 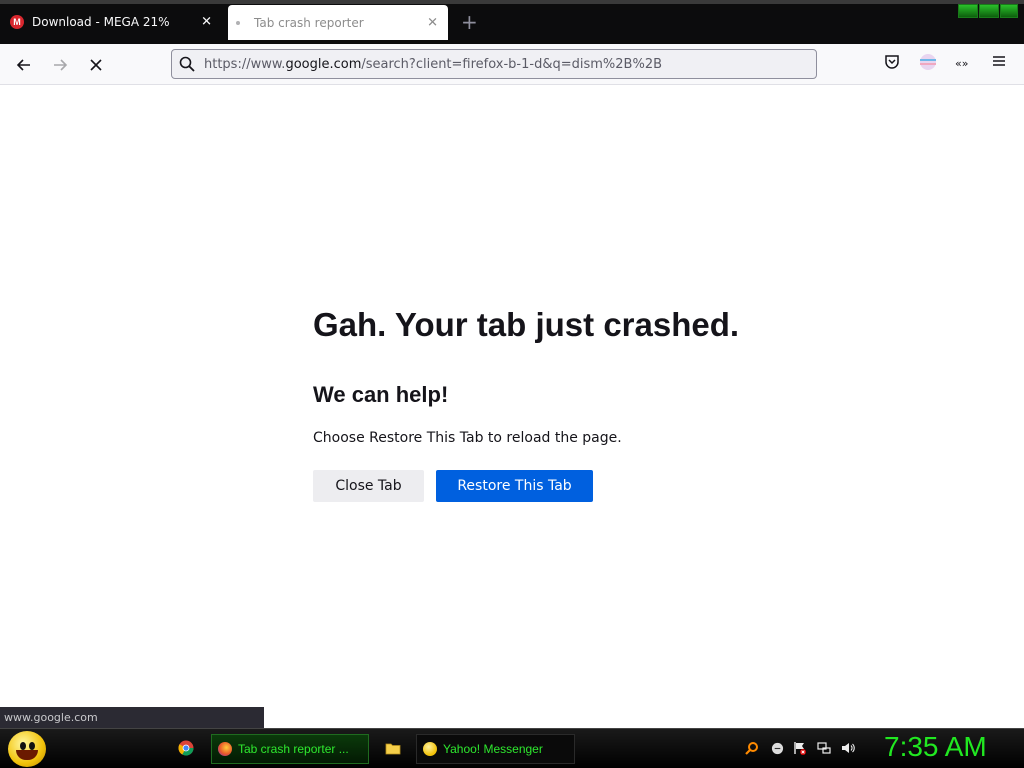 I want to click on action-center-tray-icon, so click(x=800, y=748).